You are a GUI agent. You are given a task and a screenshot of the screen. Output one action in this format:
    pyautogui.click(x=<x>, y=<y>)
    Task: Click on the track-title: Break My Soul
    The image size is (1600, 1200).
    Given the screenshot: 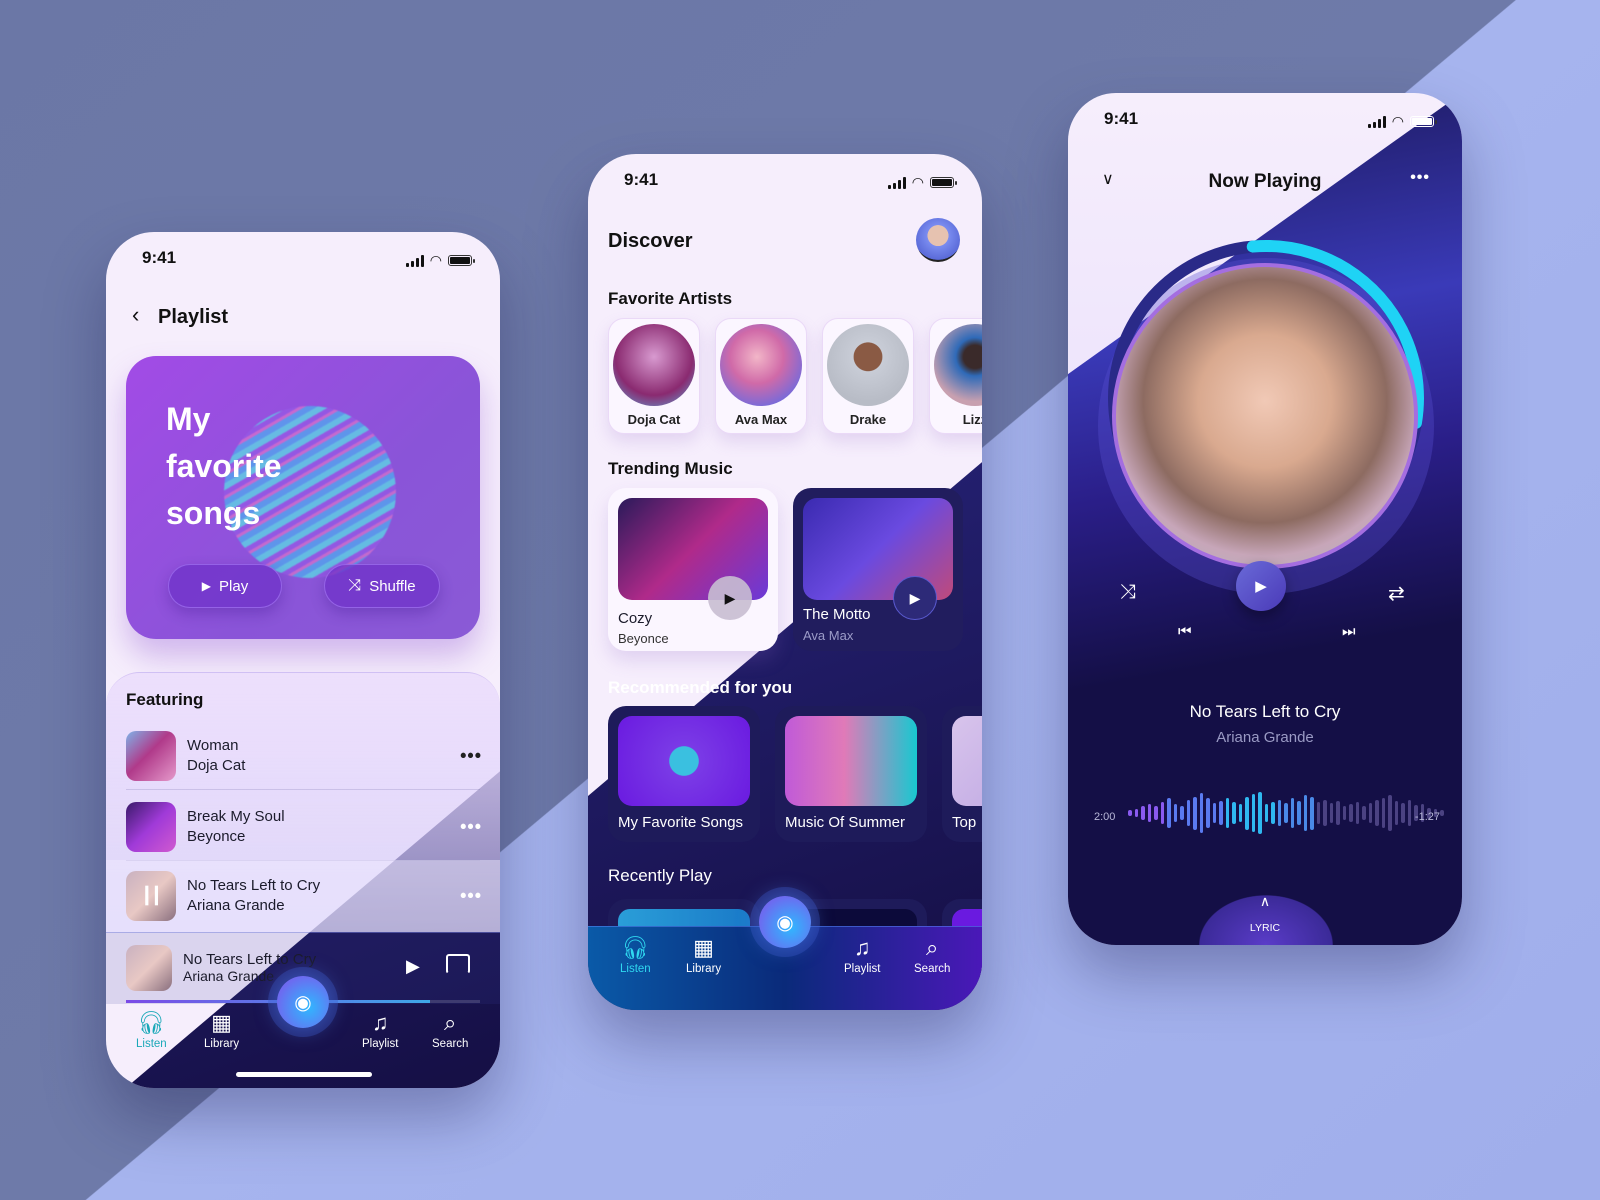 What is the action you would take?
    pyautogui.click(x=236, y=816)
    